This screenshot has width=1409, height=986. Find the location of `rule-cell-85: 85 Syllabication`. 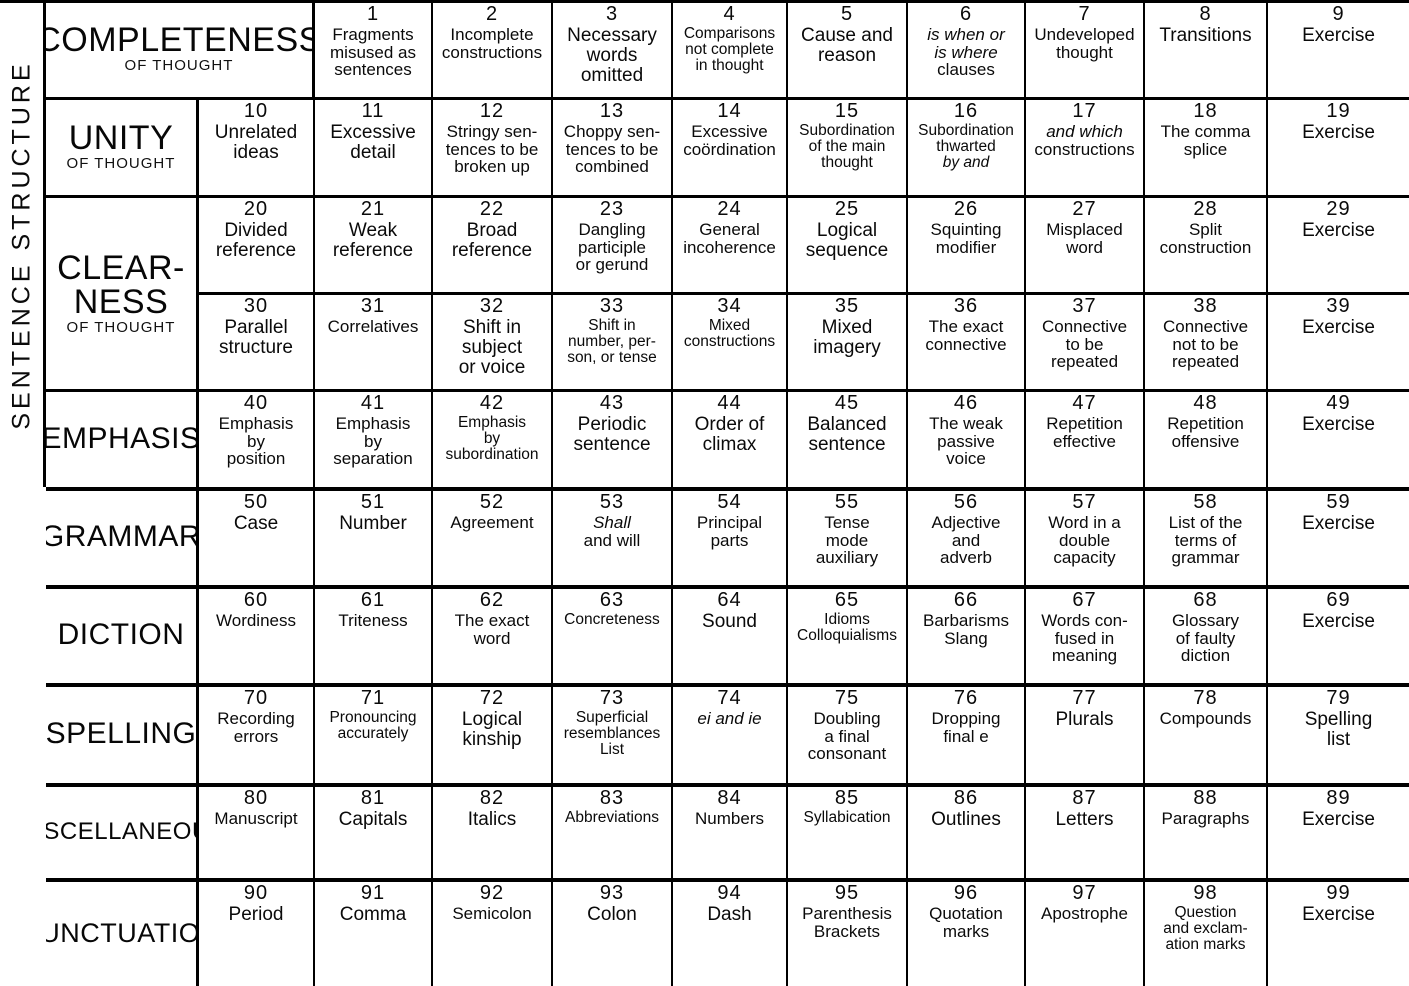

rule-cell-85: 85 Syllabication is located at coordinates (848, 832).